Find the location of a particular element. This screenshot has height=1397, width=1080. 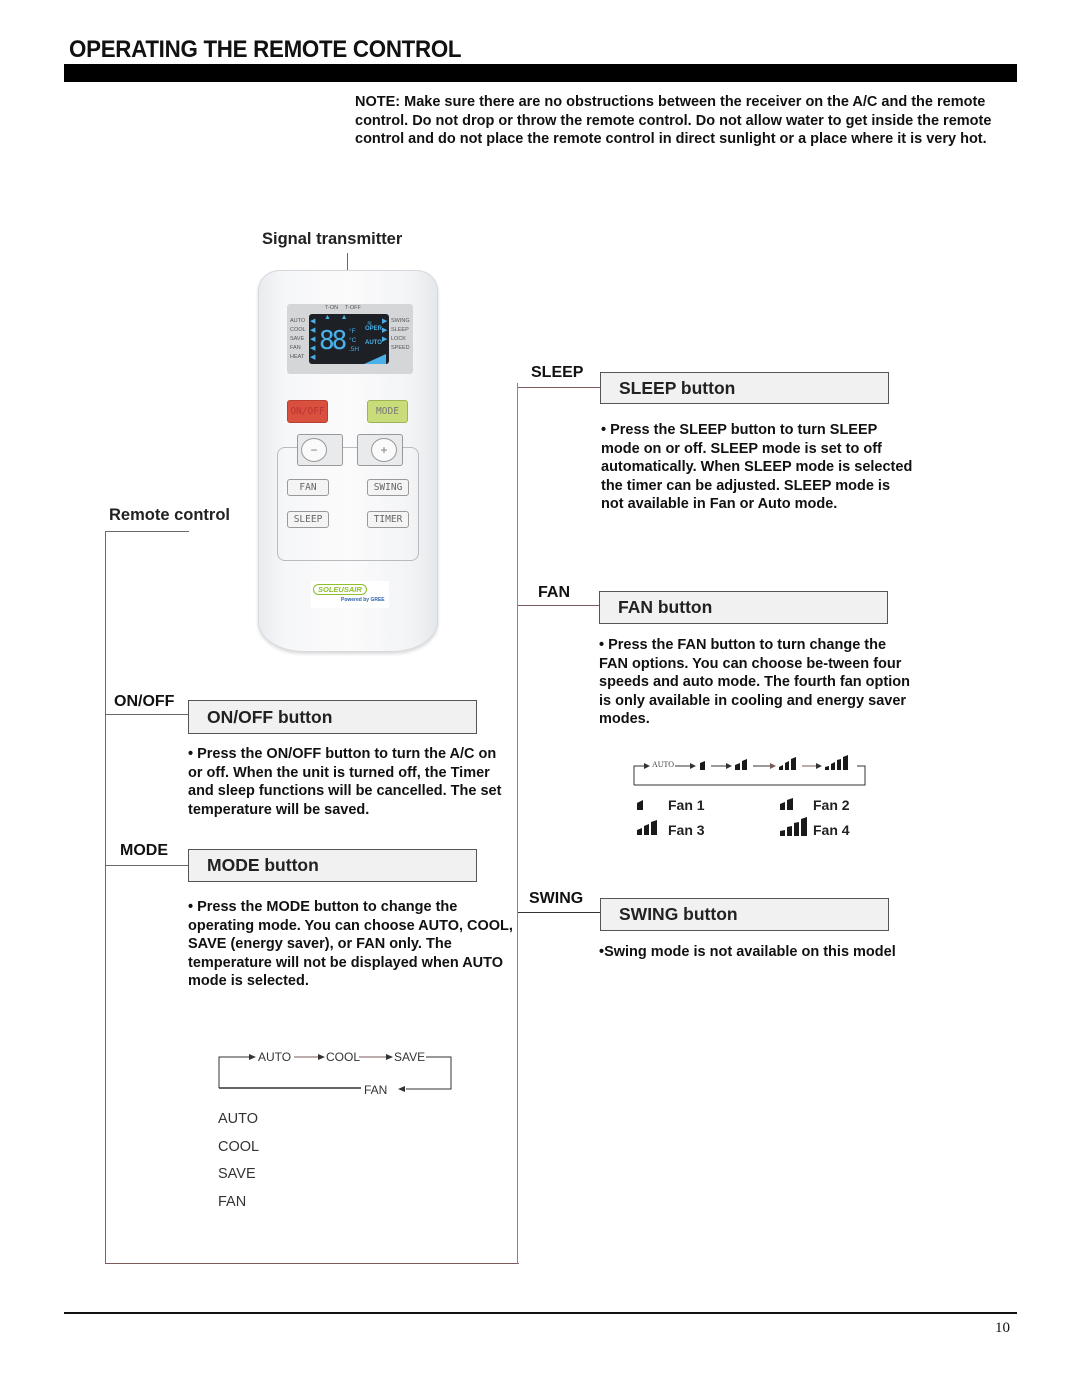

lcd-mode-auto: AUTO is located at coordinates (298, 321).